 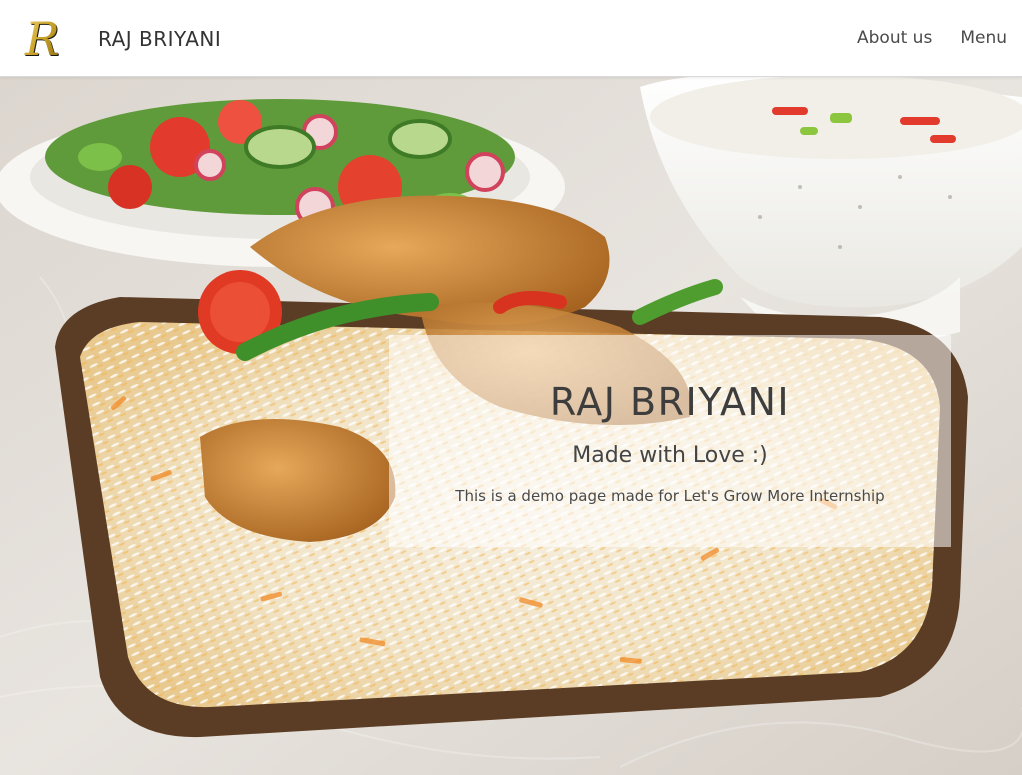 I want to click on logo-r-icon: R R, so click(x=42, y=39).